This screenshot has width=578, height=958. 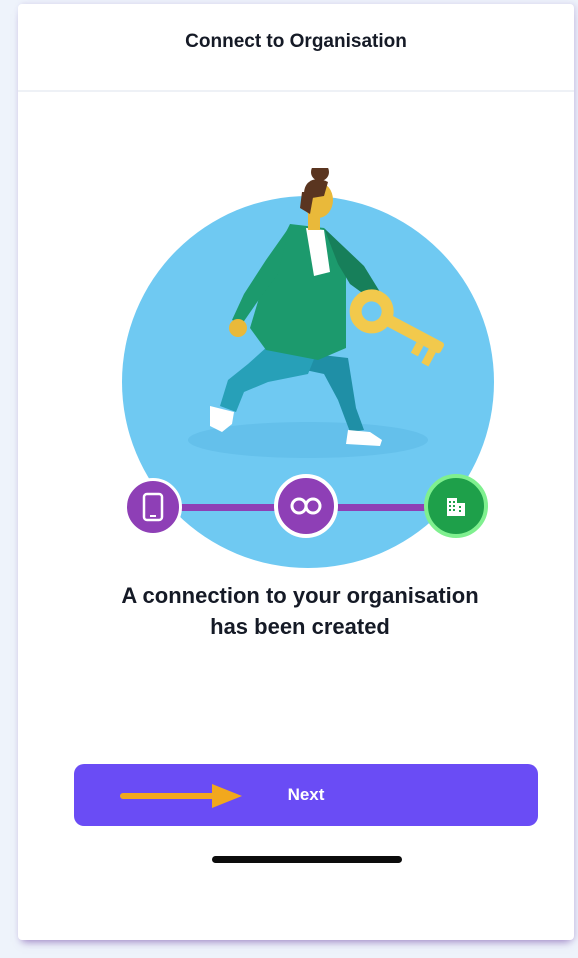 I want to click on next-button-label: Next, so click(x=306, y=794).